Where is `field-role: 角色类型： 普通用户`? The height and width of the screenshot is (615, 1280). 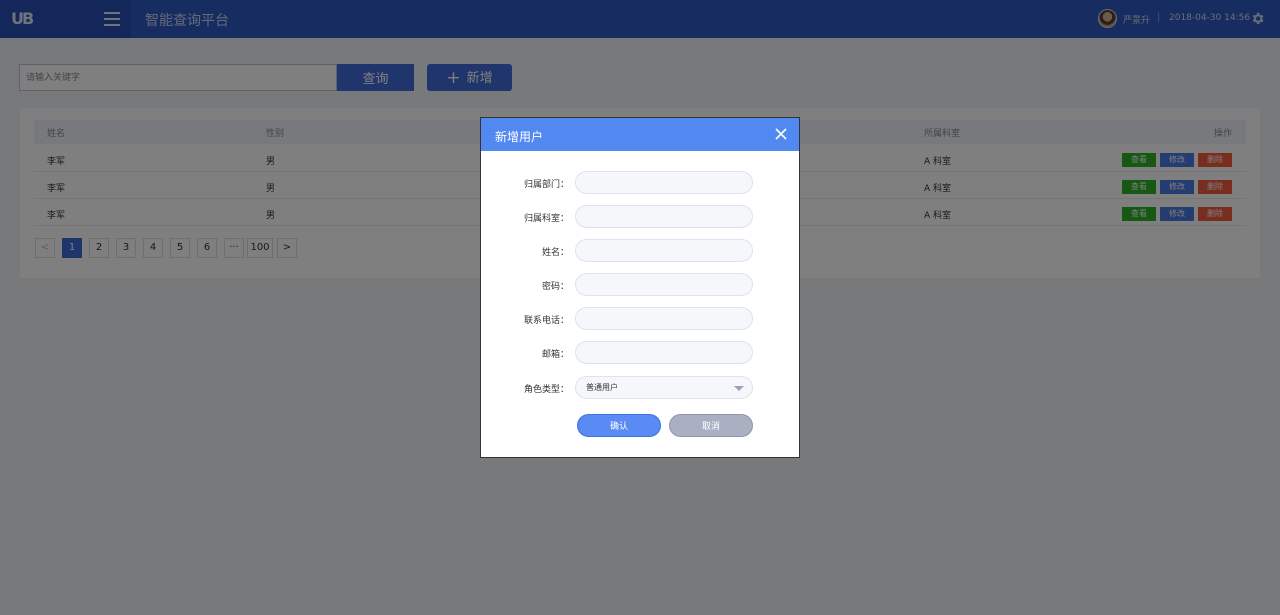
field-role: 角色类型： 普通用户 is located at coordinates (640, 388).